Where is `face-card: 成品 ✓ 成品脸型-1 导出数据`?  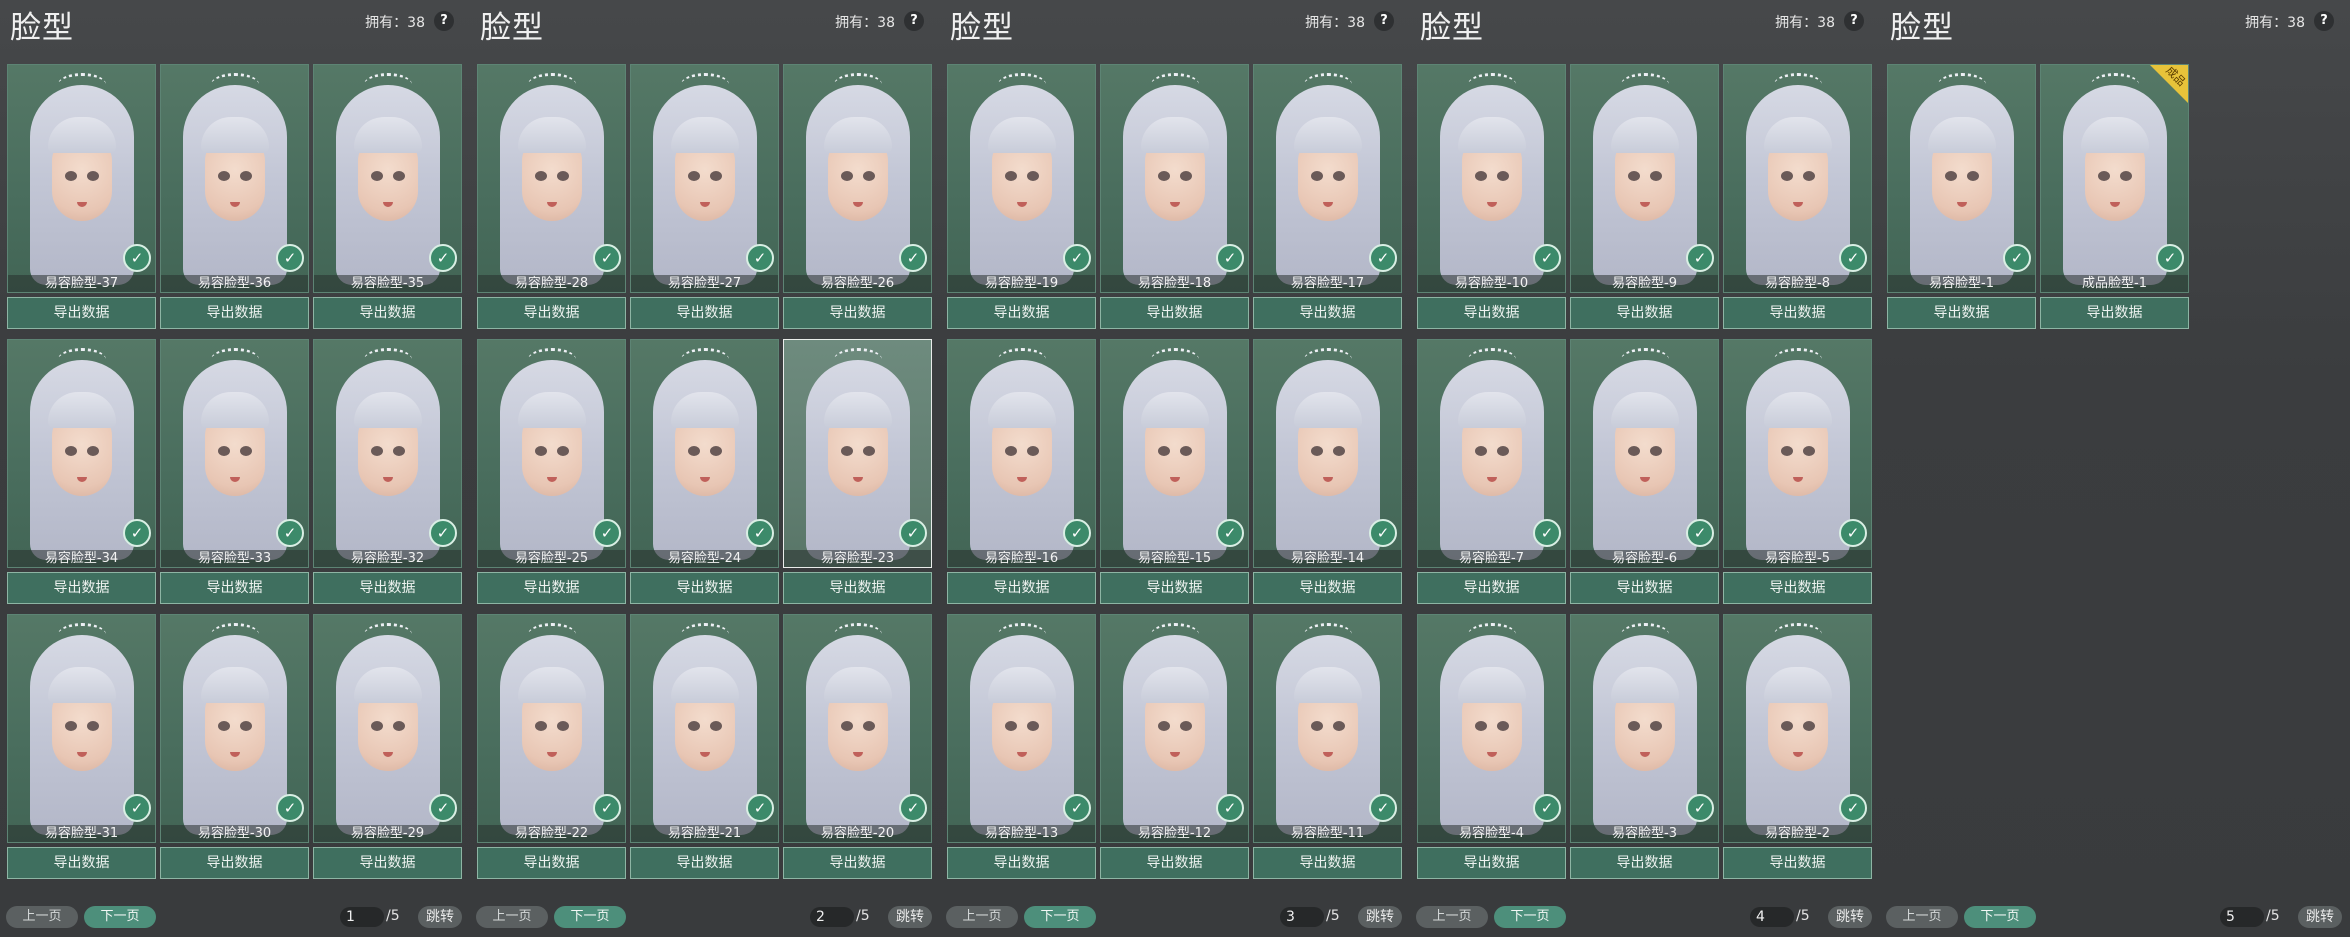
face-card: 成品 ✓ 成品脸型-1 导出数据 is located at coordinates (2114, 196).